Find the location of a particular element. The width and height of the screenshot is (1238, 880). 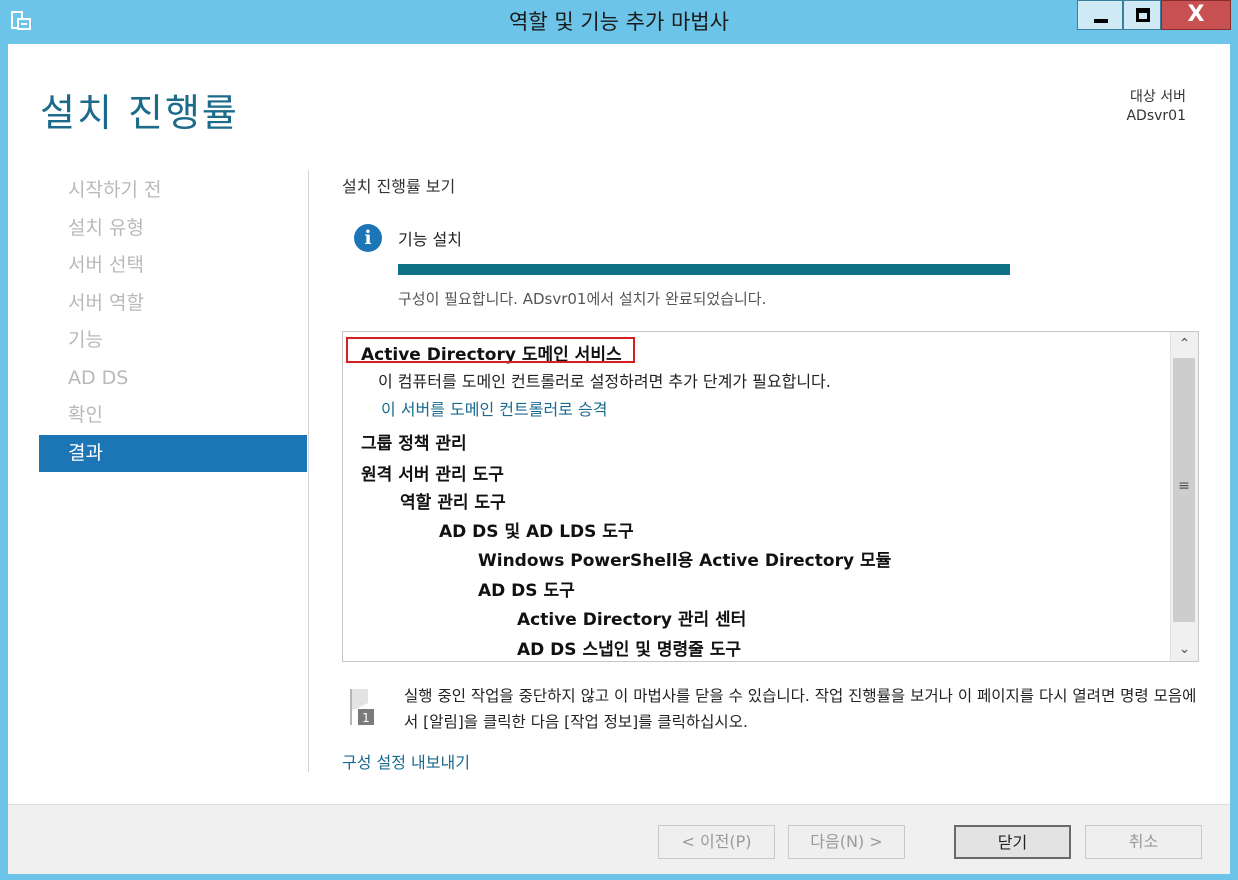

next-button: 다음(N) > is located at coordinates (846, 842).